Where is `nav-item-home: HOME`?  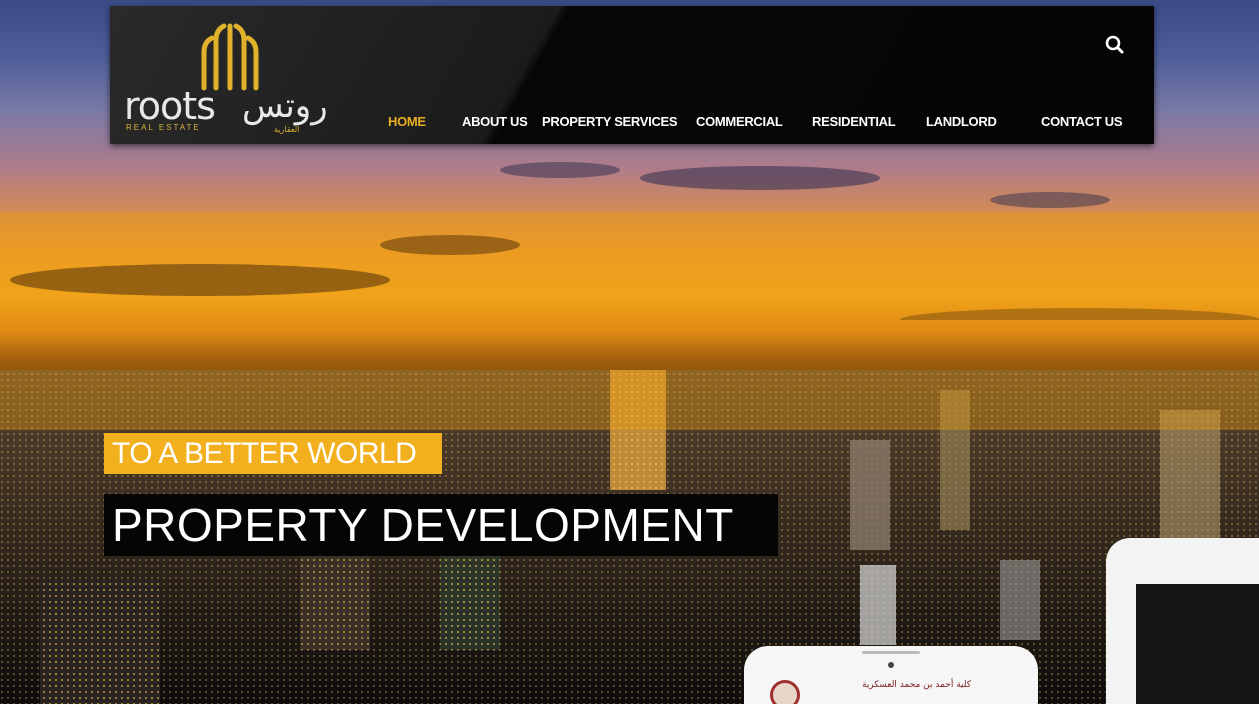 nav-item-home: HOME is located at coordinates (407, 121).